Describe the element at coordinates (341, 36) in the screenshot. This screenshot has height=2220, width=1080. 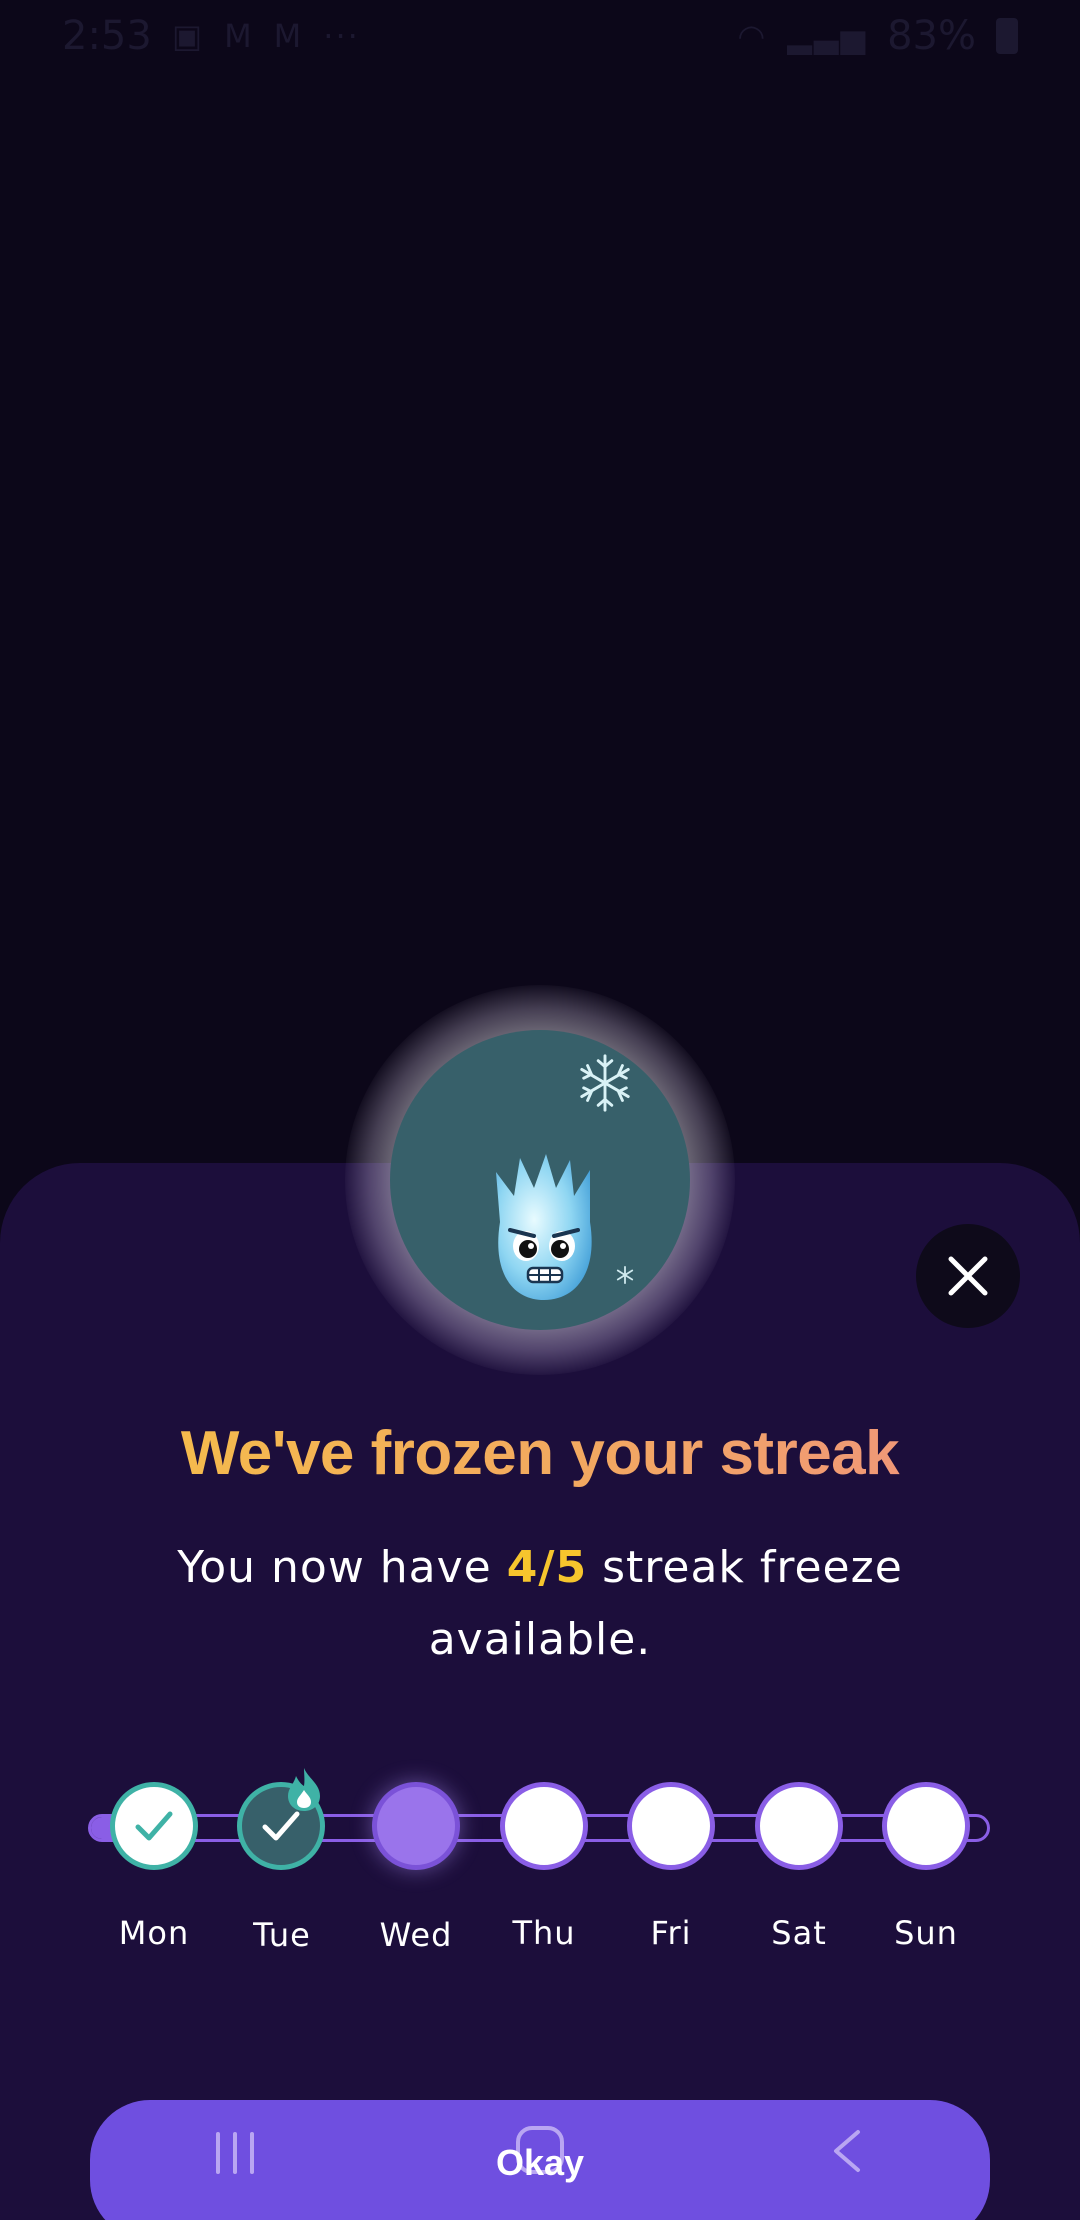
I see `more-notifications-icon: ···` at that location.